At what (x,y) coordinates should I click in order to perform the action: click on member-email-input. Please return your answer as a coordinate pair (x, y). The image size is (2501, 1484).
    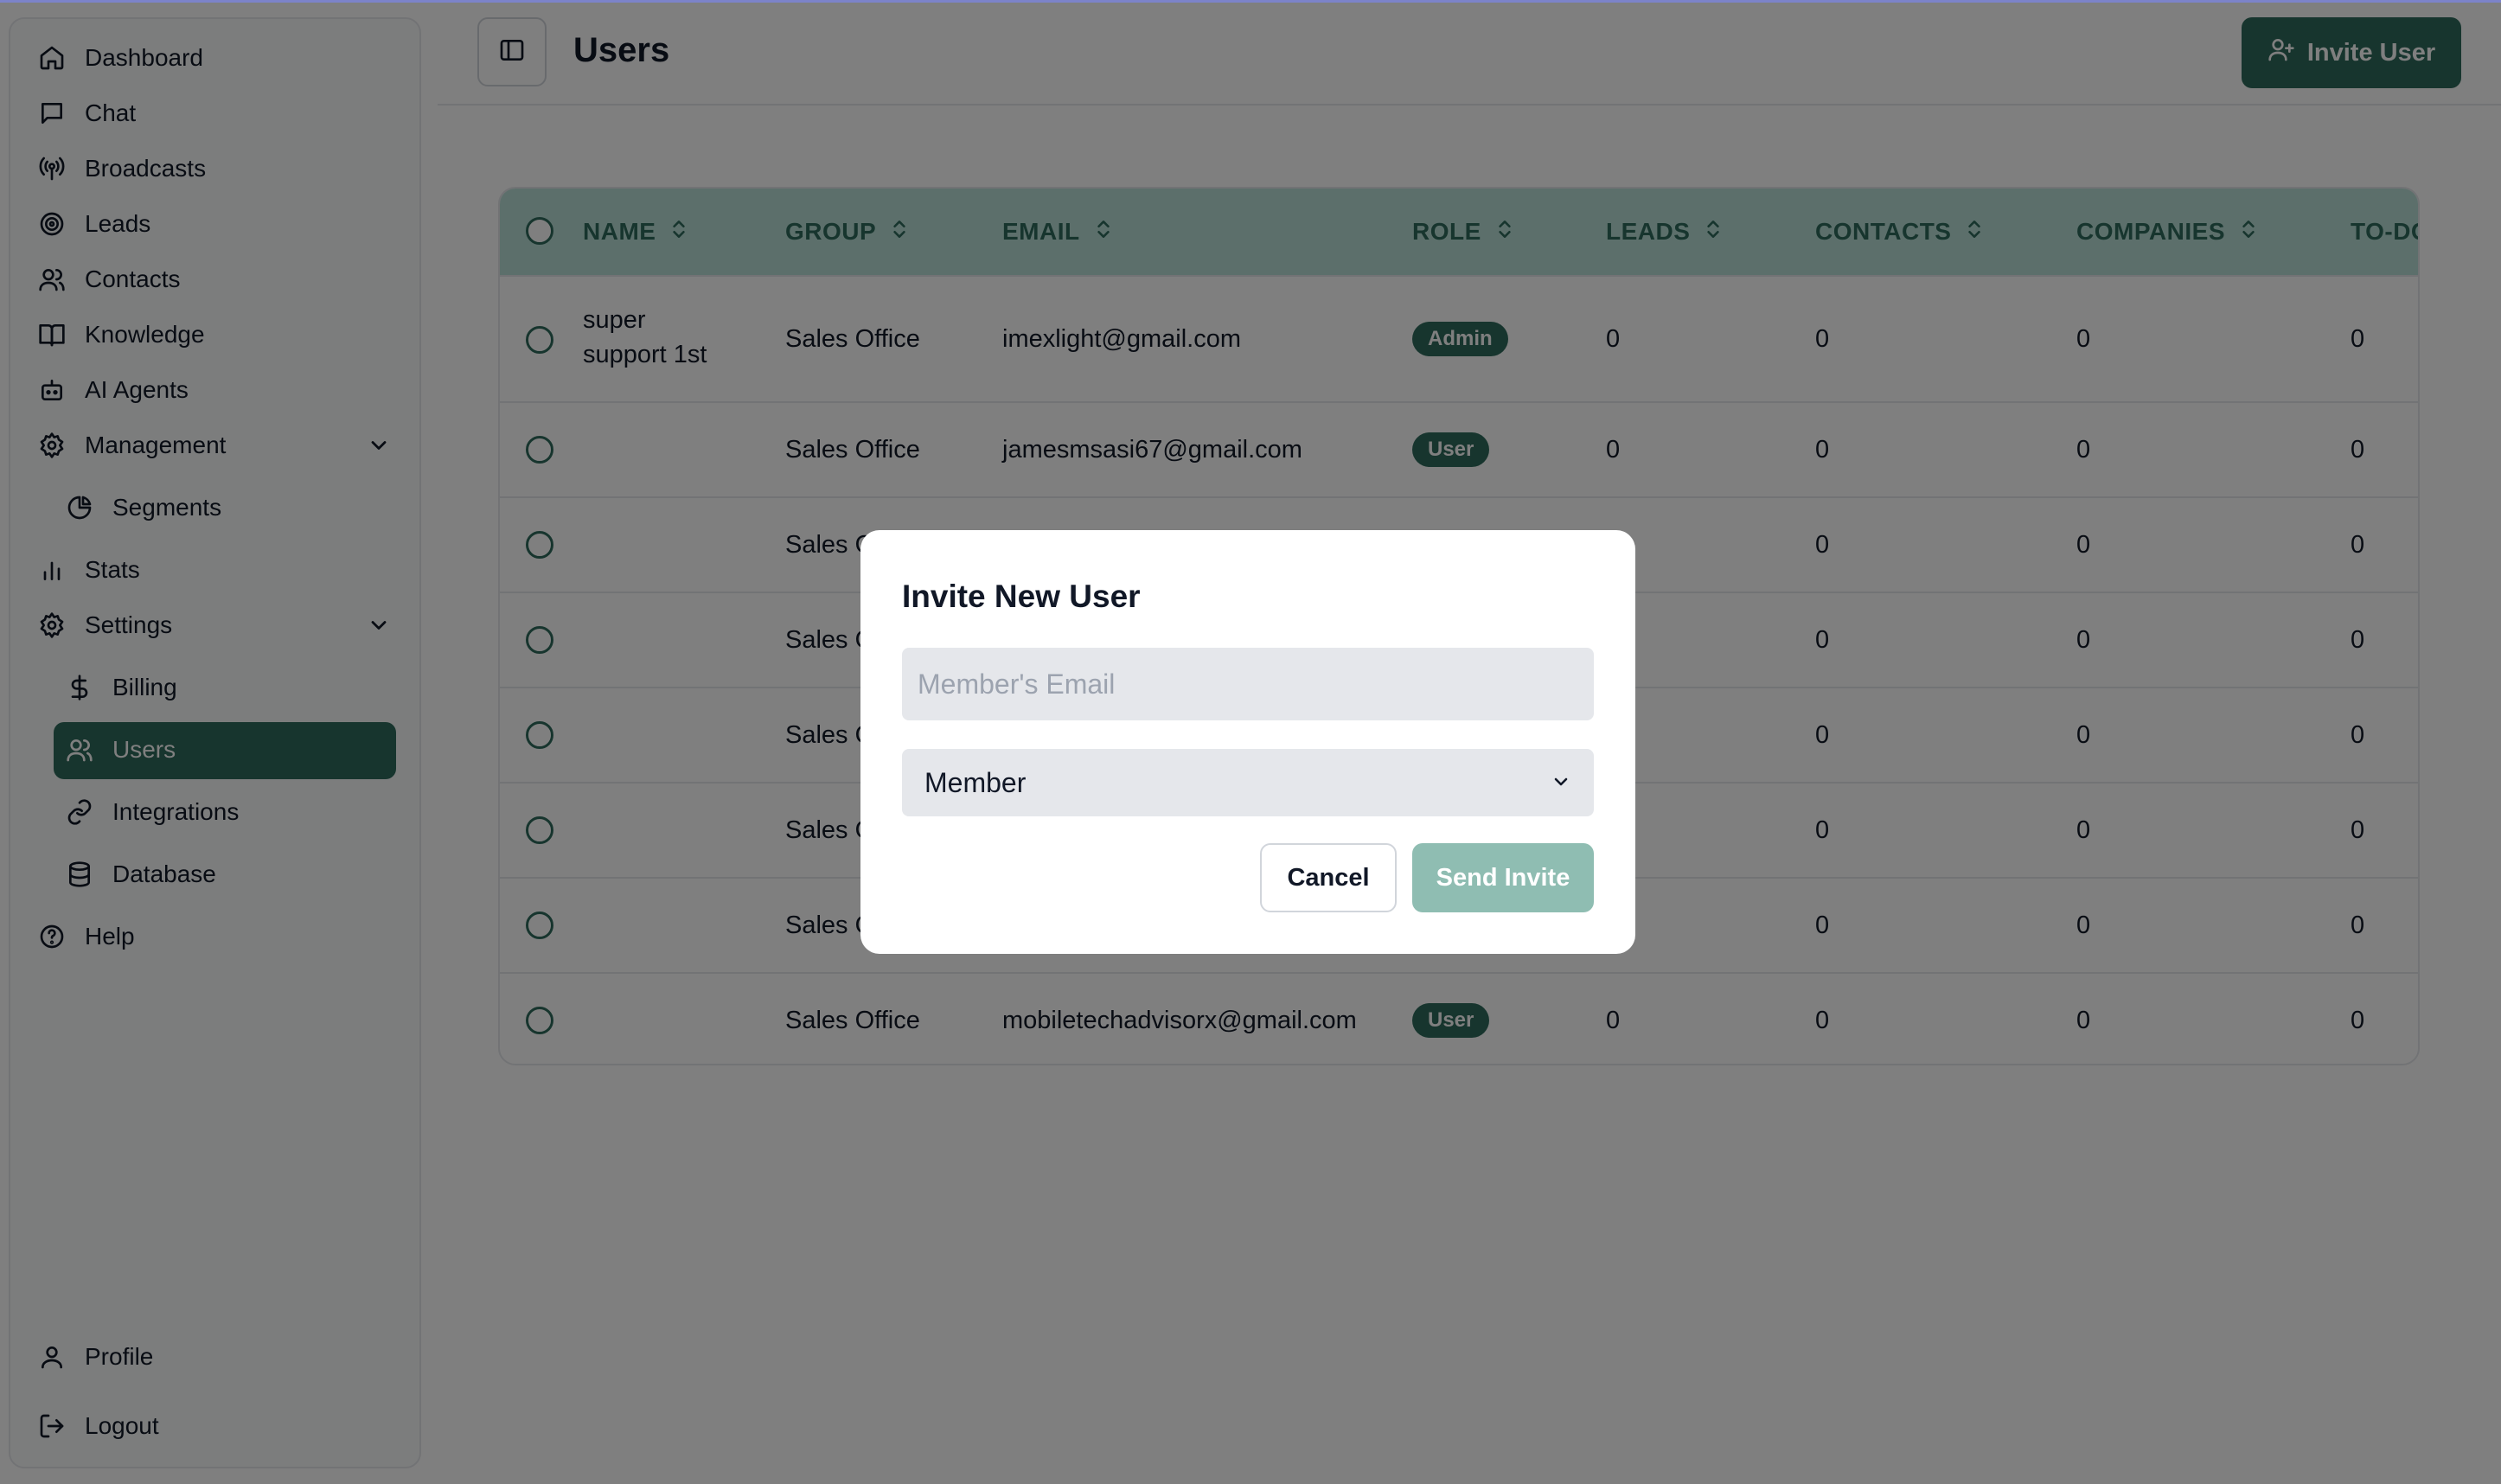
    Looking at the image, I should click on (1248, 684).